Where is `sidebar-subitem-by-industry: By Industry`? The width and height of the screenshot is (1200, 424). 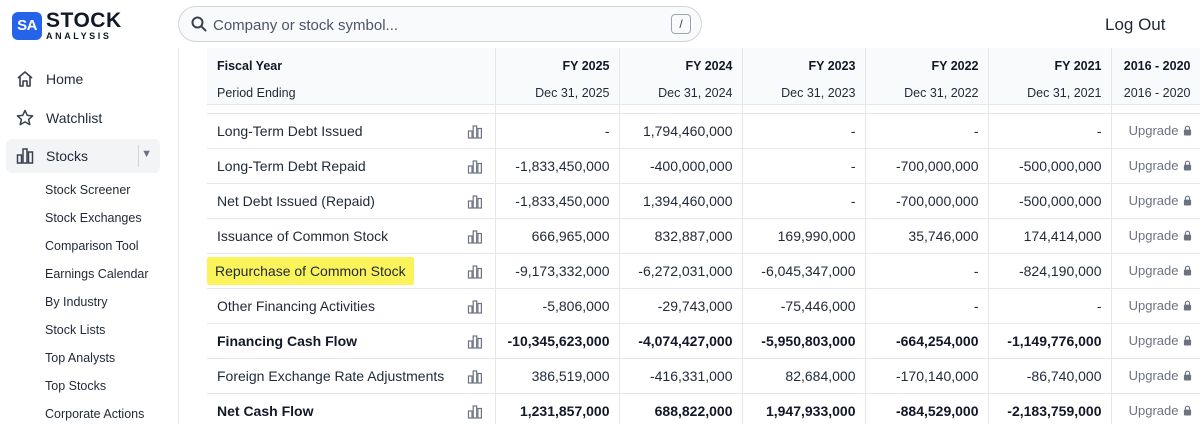 sidebar-subitem-by-industry: By Industry is located at coordinates (76, 302).